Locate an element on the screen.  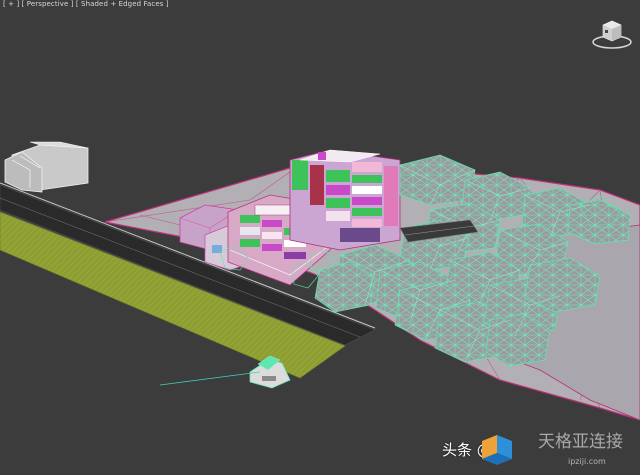
watermark-url: ipziji.com is located at coordinates (587, 461).